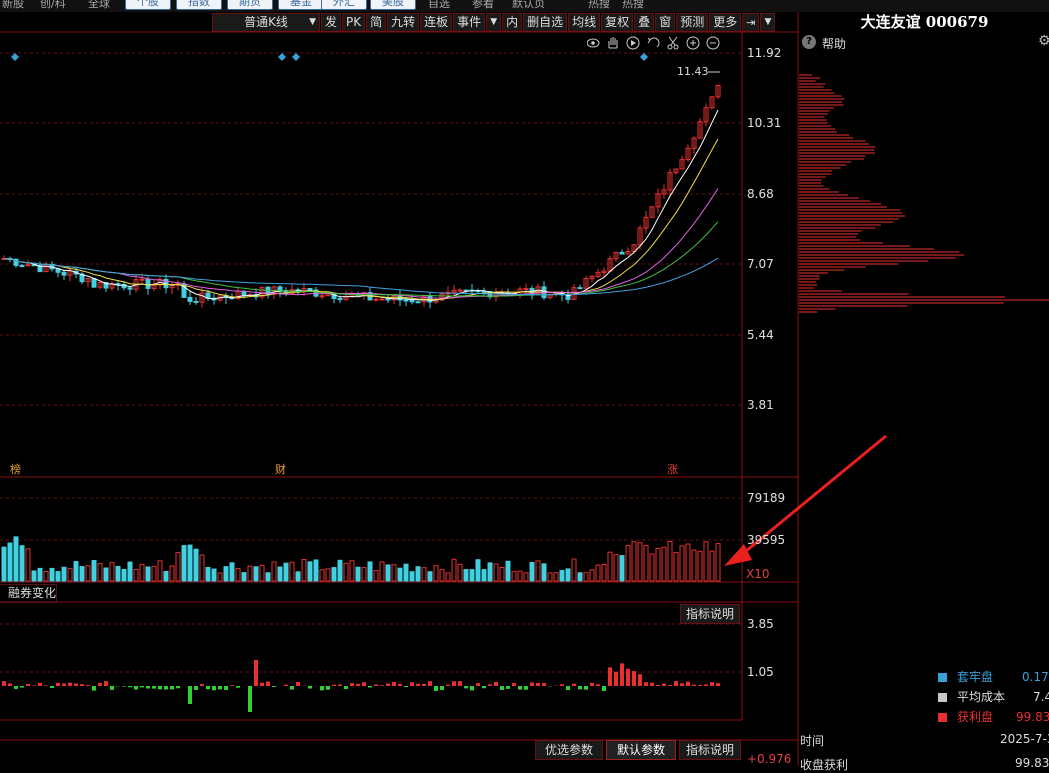 This screenshot has height=773, width=1049. I want to click on legend-avg-cost: 平均成本7.4, so click(971, 697).